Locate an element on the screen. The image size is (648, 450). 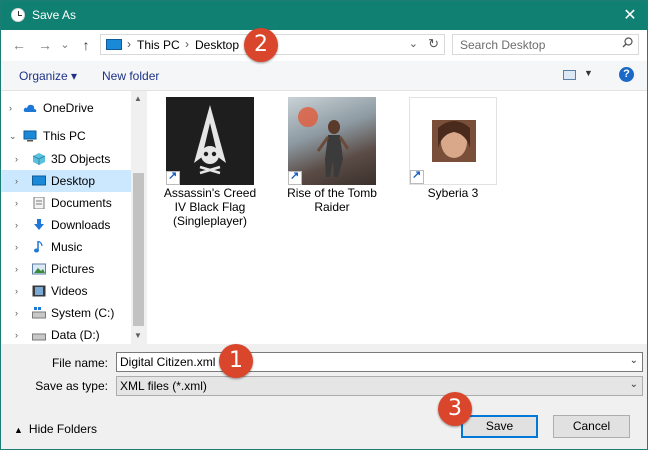
sidebar-item-label: Desktop is located at coordinates (73, 181).